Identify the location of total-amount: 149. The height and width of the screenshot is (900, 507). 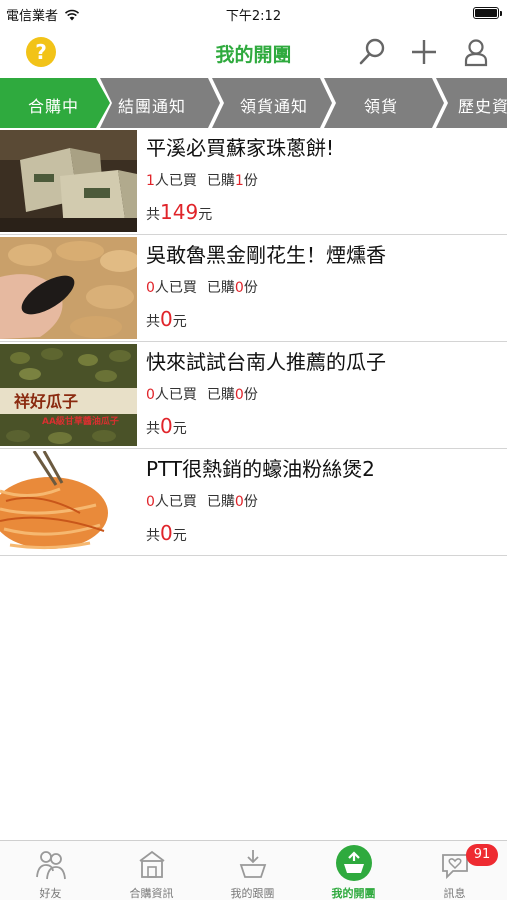
(179, 212).